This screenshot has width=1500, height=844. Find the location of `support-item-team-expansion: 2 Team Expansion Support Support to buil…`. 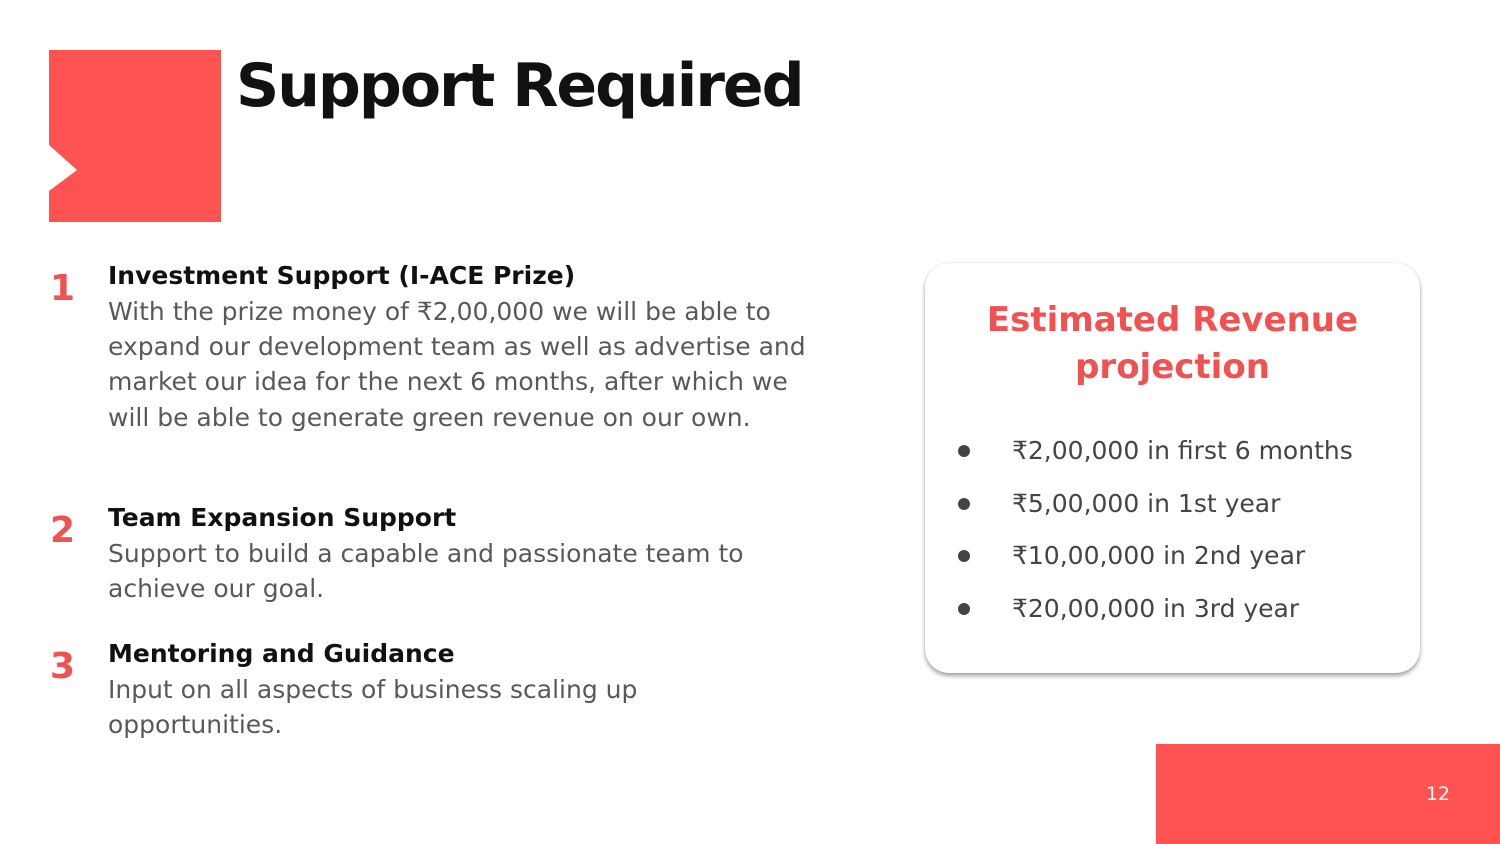

support-item-team-expansion: 2 Team Expansion Support Support to buil… is located at coordinates (430, 553).